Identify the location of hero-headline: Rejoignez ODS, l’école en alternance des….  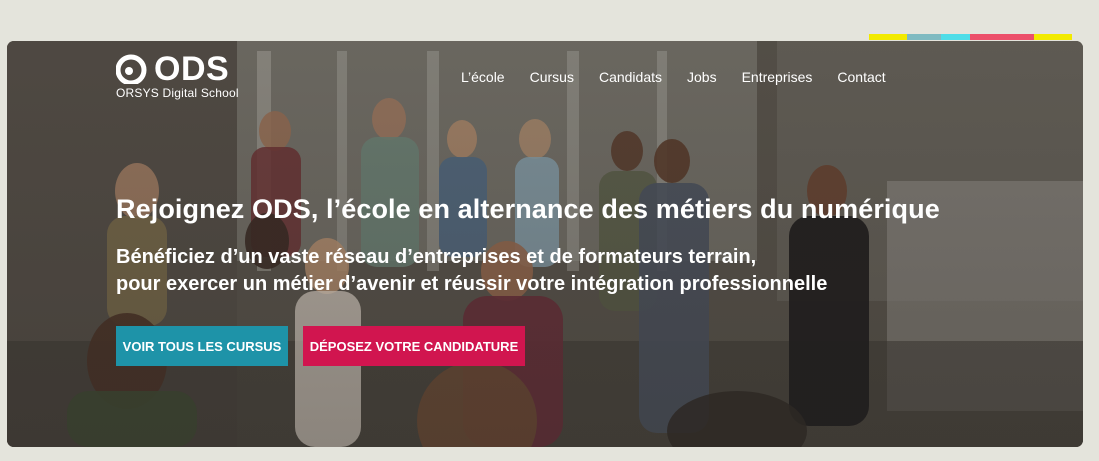
(528, 209).